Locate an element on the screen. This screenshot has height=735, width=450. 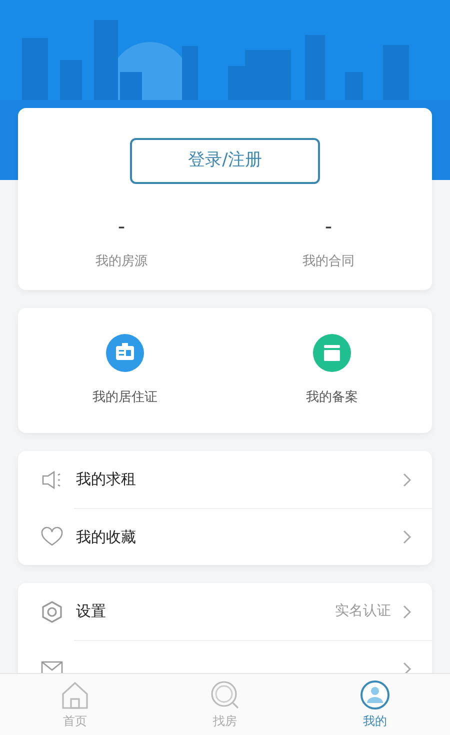
shortcut-label: 我的居住证 is located at coordinates (125, 397).